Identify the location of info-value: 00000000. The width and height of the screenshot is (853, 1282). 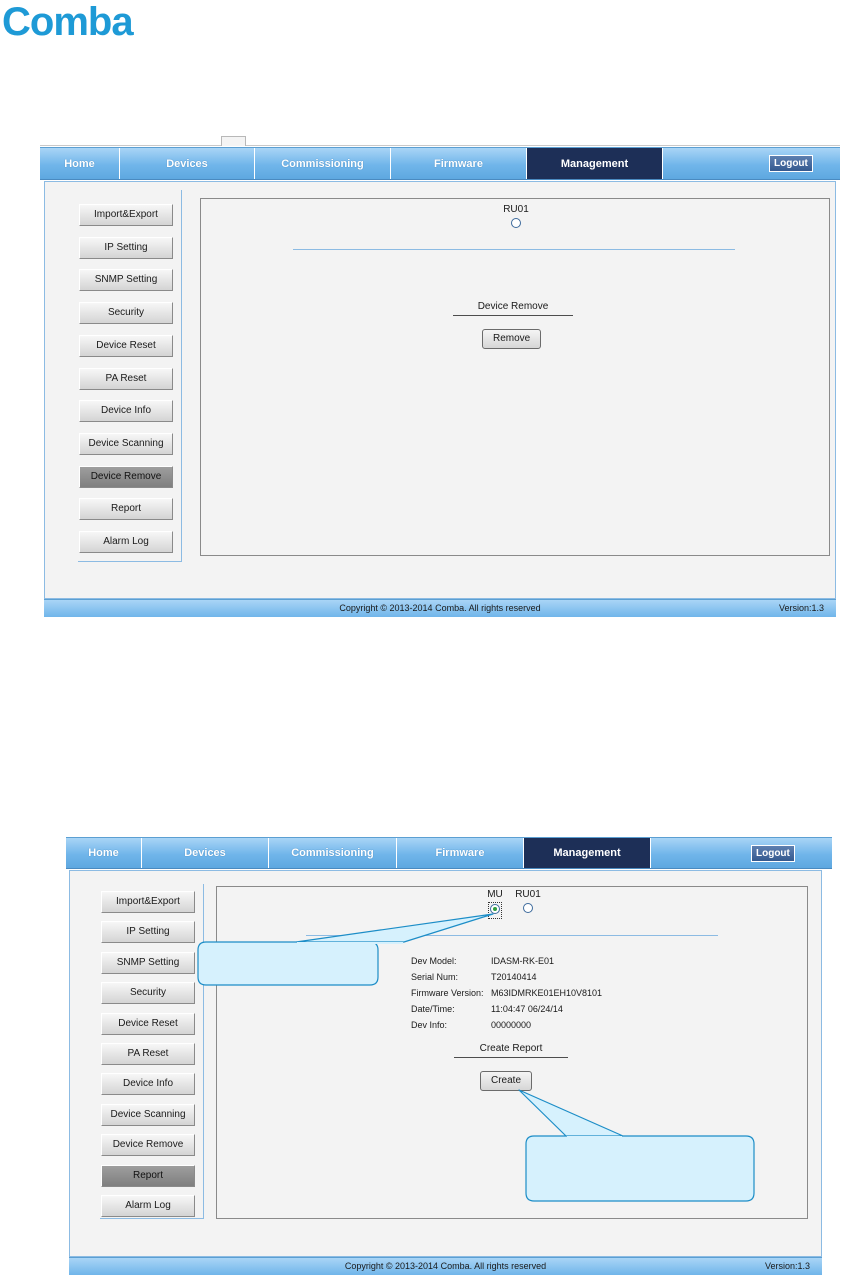
(511, 1025).